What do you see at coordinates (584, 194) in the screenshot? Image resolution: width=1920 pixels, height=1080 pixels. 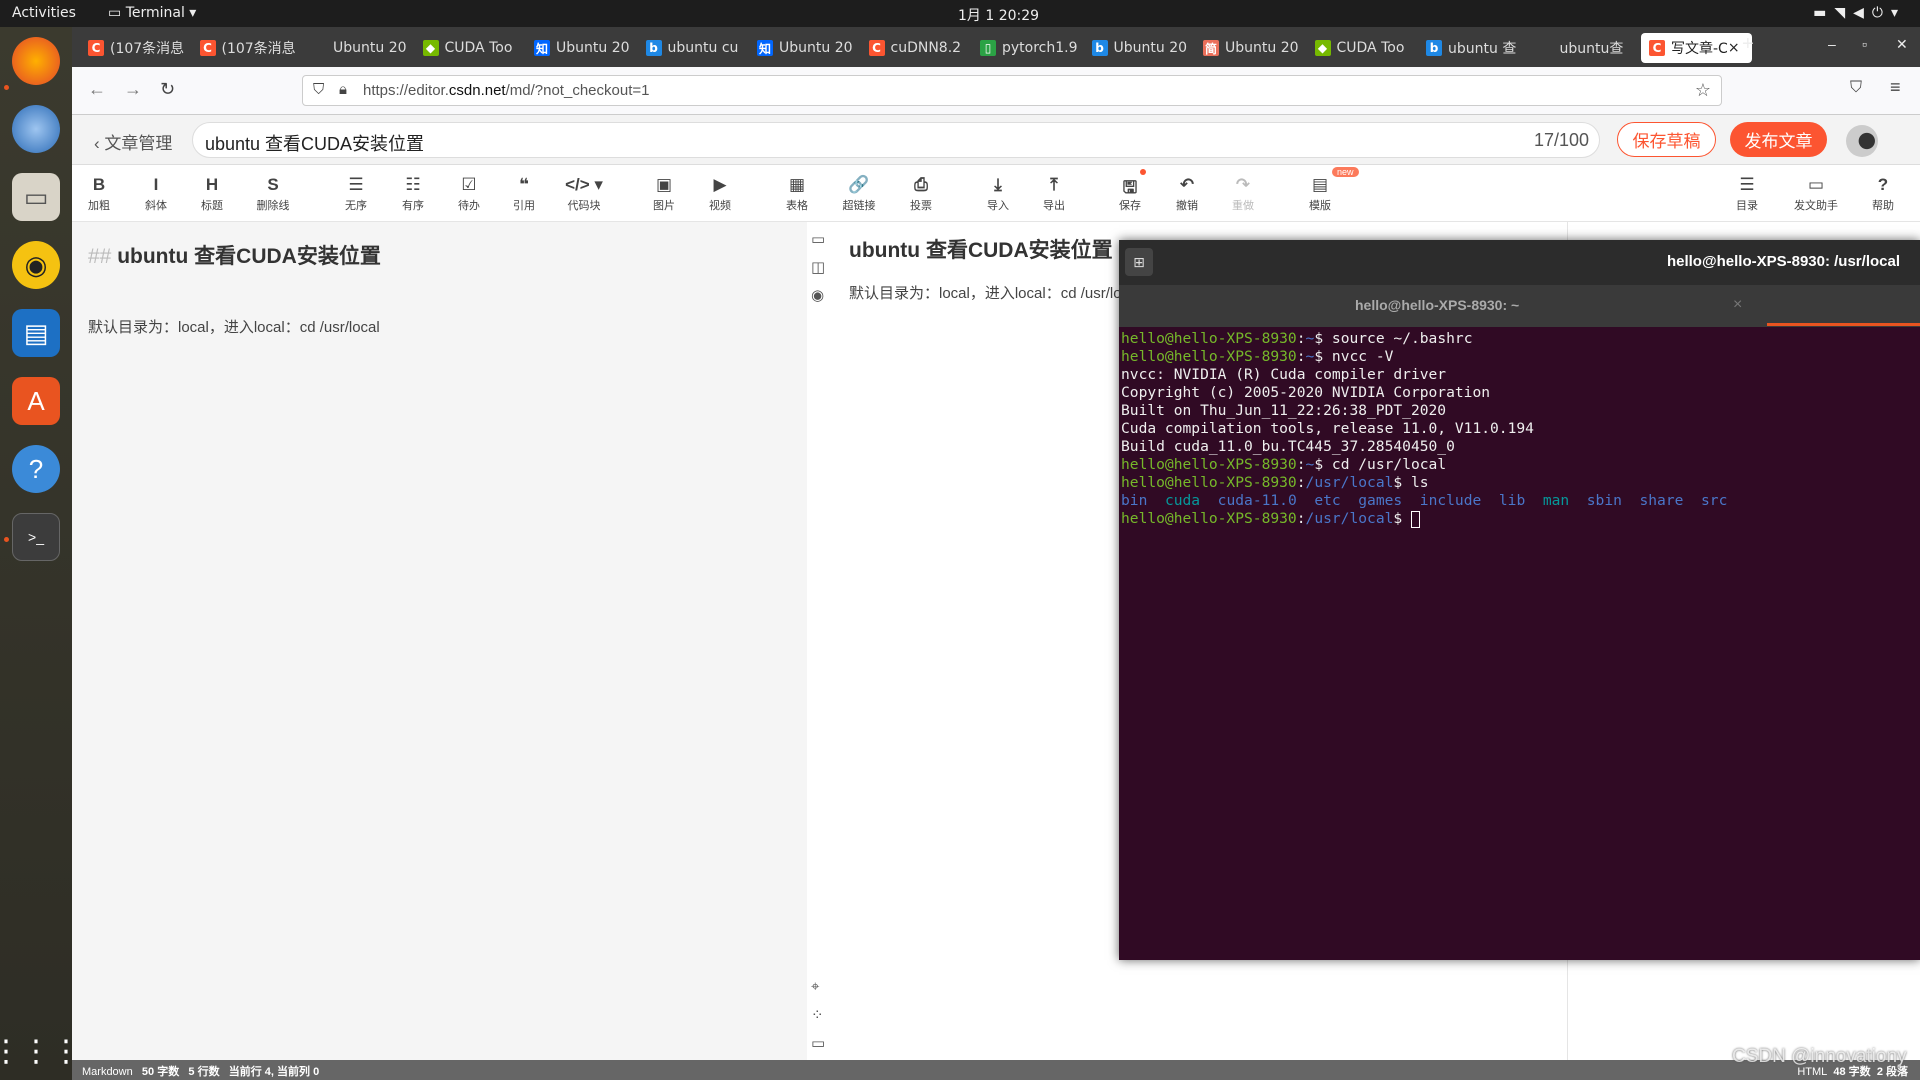 I see `toolbar-button-8: </> ▾ 代码块` at bounding box center [584, 194].